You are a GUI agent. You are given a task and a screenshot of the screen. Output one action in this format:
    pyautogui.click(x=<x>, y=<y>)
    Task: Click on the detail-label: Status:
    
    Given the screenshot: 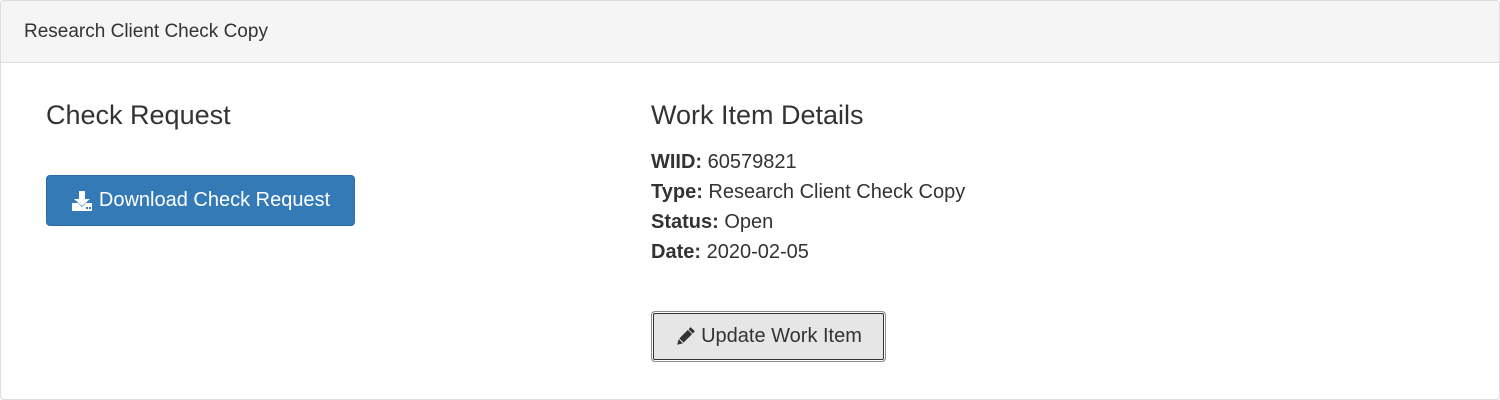 What is the action you would take?
    pyautogui.click(x=685, y=222)
    